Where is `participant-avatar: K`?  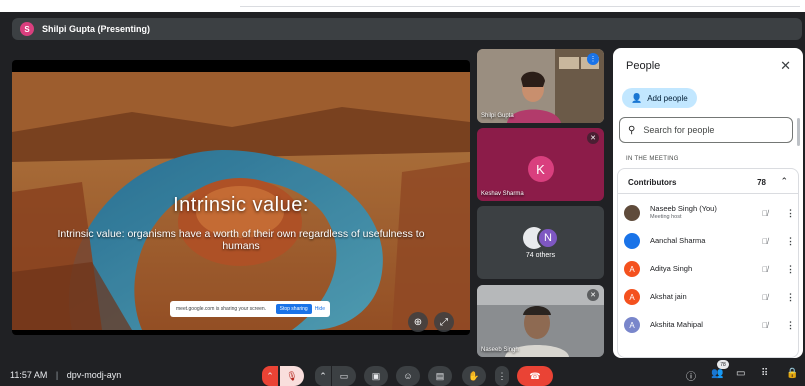 participant-avatar: K is located at coordinates (540, 169).